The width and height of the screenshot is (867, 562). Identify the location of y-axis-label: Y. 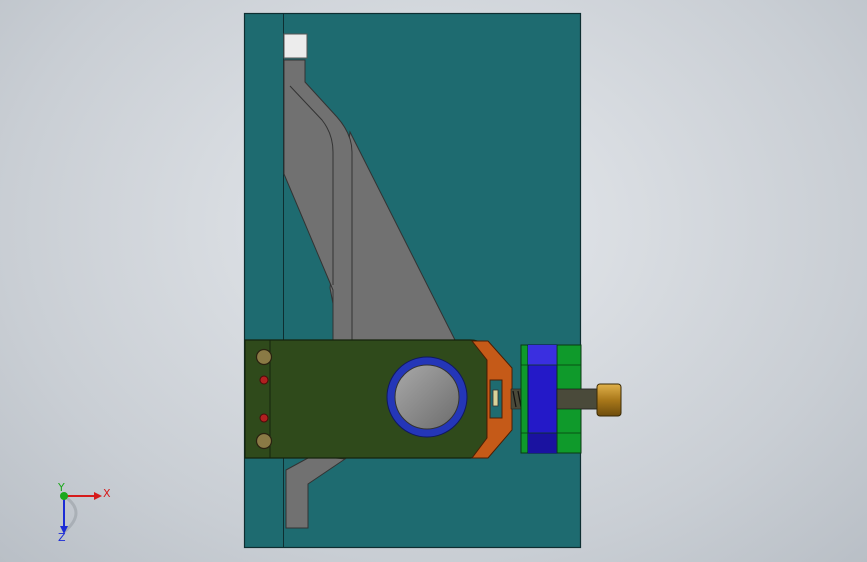
(61, 487).